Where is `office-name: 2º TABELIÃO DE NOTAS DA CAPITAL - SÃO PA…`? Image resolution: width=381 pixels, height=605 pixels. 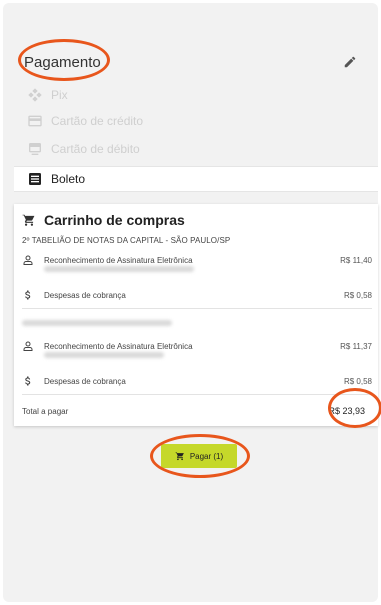 office-name: 2º TABELIÃO DE NOTAS DA CAPITAL - SÃO PA… is located at coordinates (126, 240).